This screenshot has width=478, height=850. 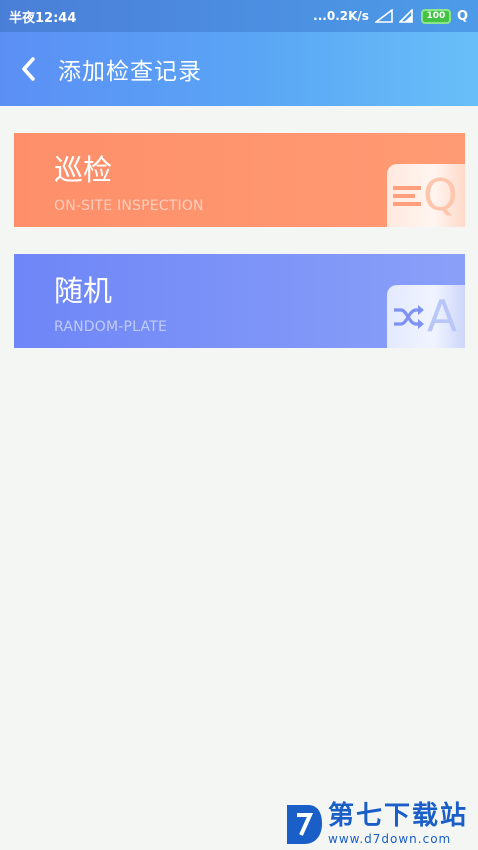 I want to click on status-bar: 半夜12:44 ...0.2K/s 100 Q, so click(x=239, y=16).